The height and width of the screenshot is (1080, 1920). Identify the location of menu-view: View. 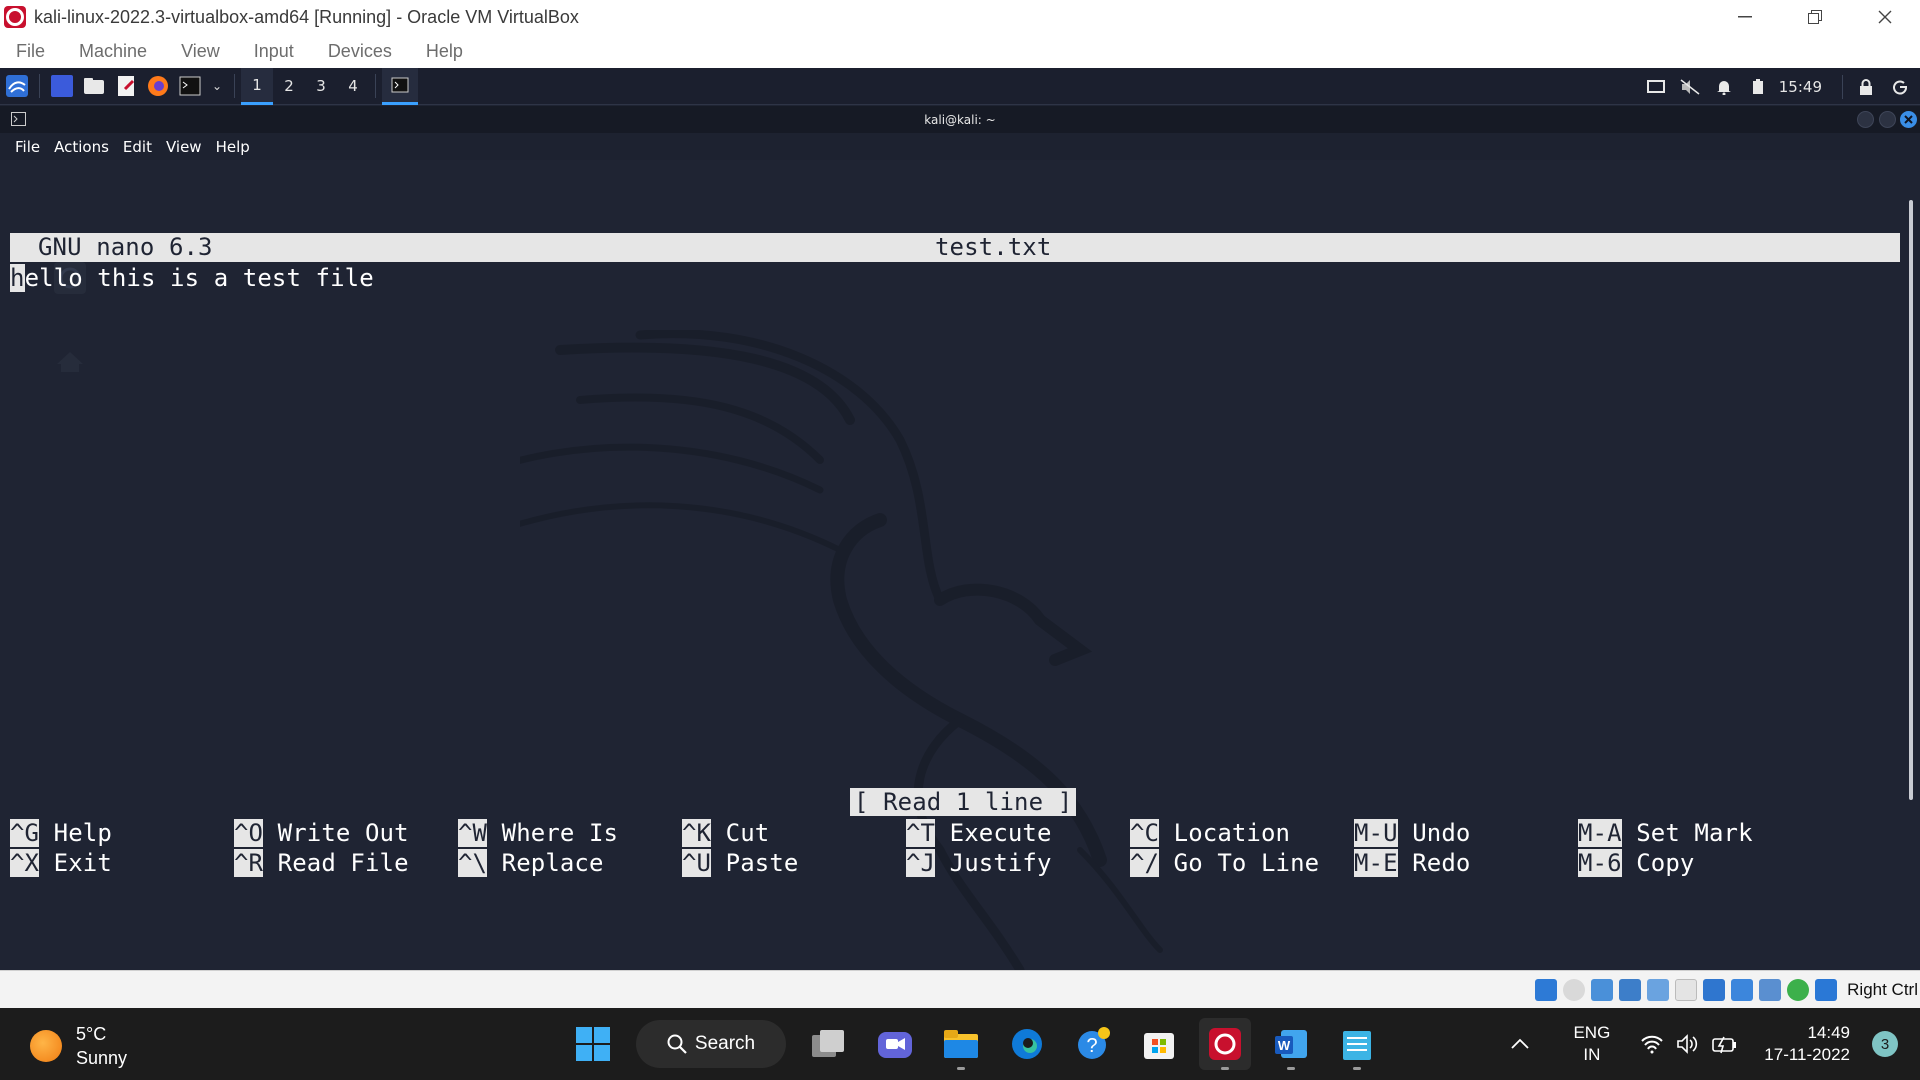
(200, 51).